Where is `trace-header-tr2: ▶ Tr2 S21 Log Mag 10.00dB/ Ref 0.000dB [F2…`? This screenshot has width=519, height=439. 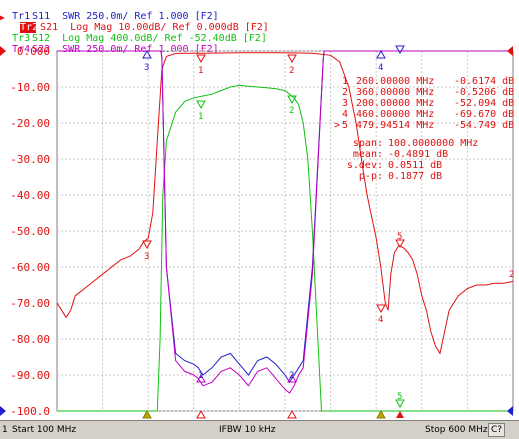
trace-header-tr2: ▶ Tr2 S21 Log Mag 10.00dB/ Ref 0.000dB [F2… is located at coordinates (259, 22).